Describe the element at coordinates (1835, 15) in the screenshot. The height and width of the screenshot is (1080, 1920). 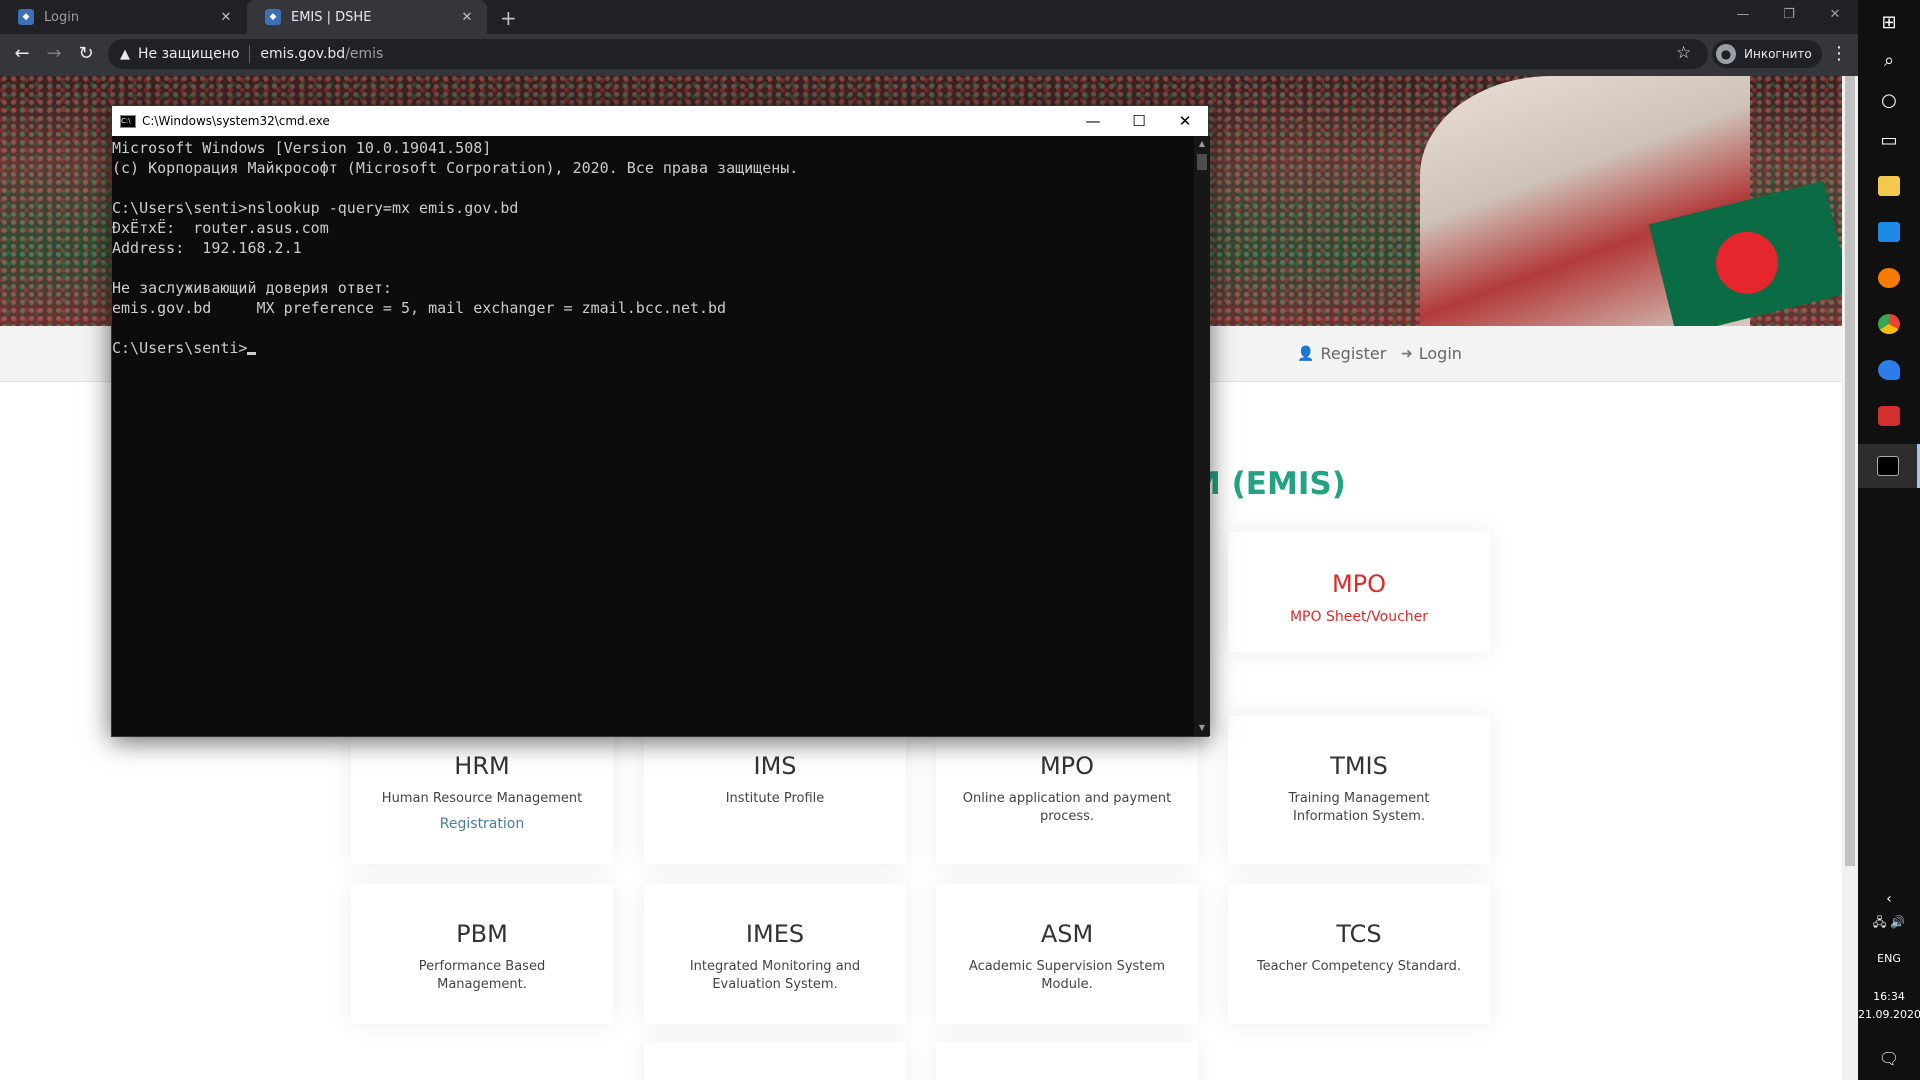
I see `window-close-button: ✕` at that location.